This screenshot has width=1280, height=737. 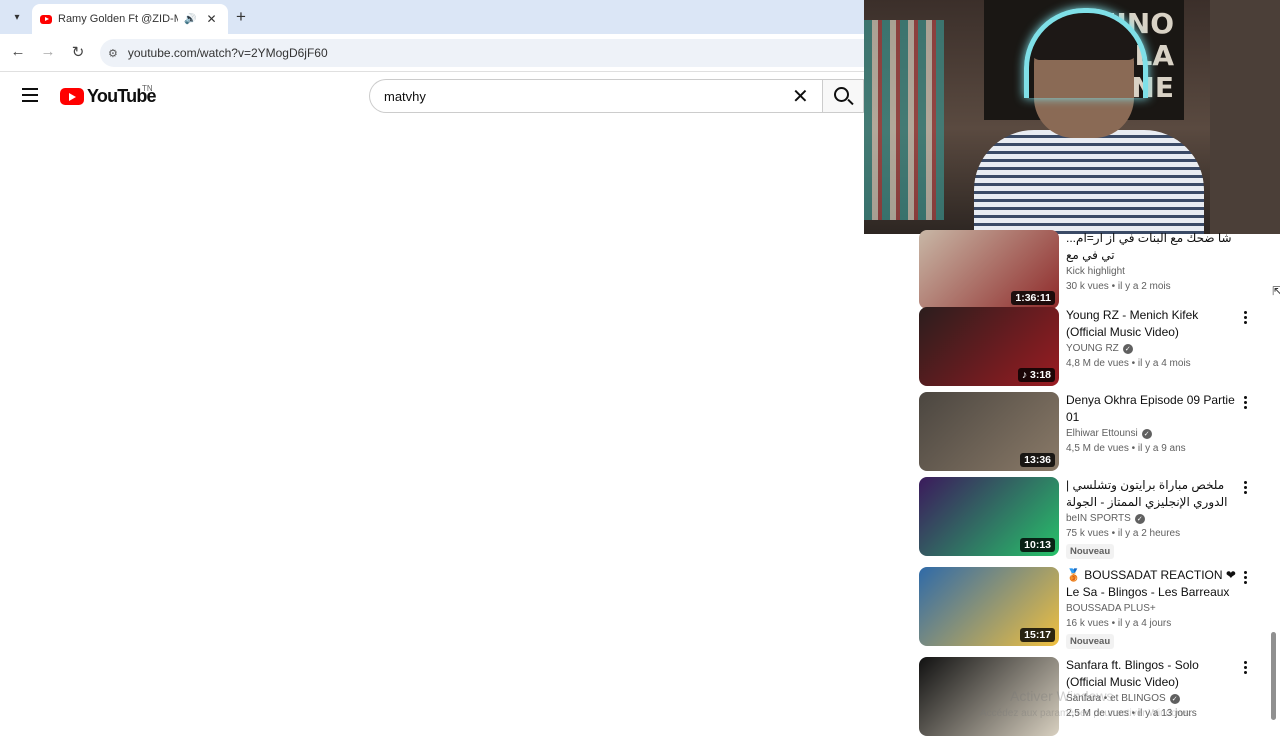 I want to click on tab-close-icon: ✕, so click(x=211, y=19).